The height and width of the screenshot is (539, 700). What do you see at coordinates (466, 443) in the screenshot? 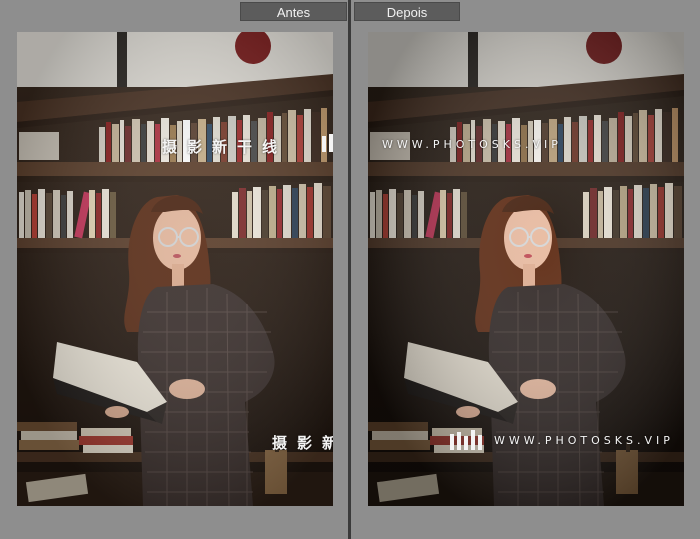
I see `watermark-logo-bottom` at bounding box center [466, 443].